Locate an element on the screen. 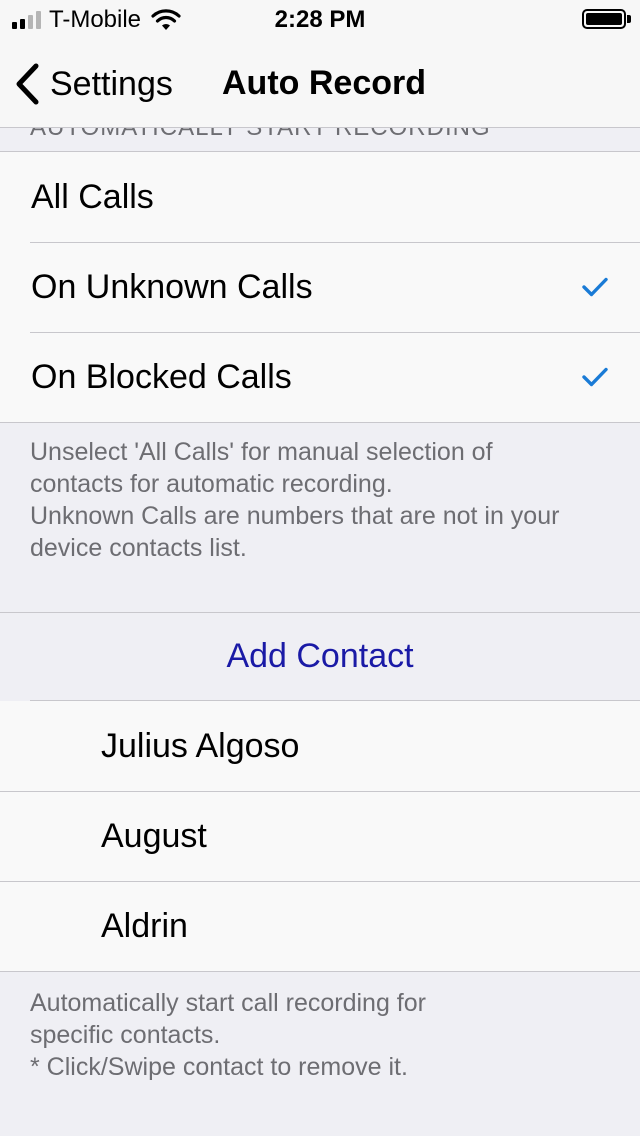 The height and width of the screenshot is (1136, 640). navigation-bar: Settings Auto Record is located at coordinates (320, 84).